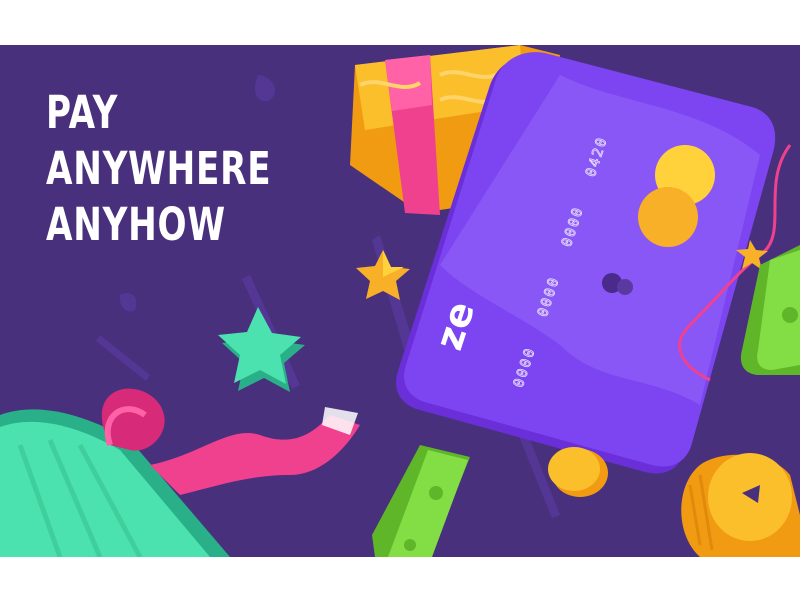 Image resolution: width=800 pixels, height=600 pixels. I want to click on headline-line-2: ANYWHERE, so click(159, 168).